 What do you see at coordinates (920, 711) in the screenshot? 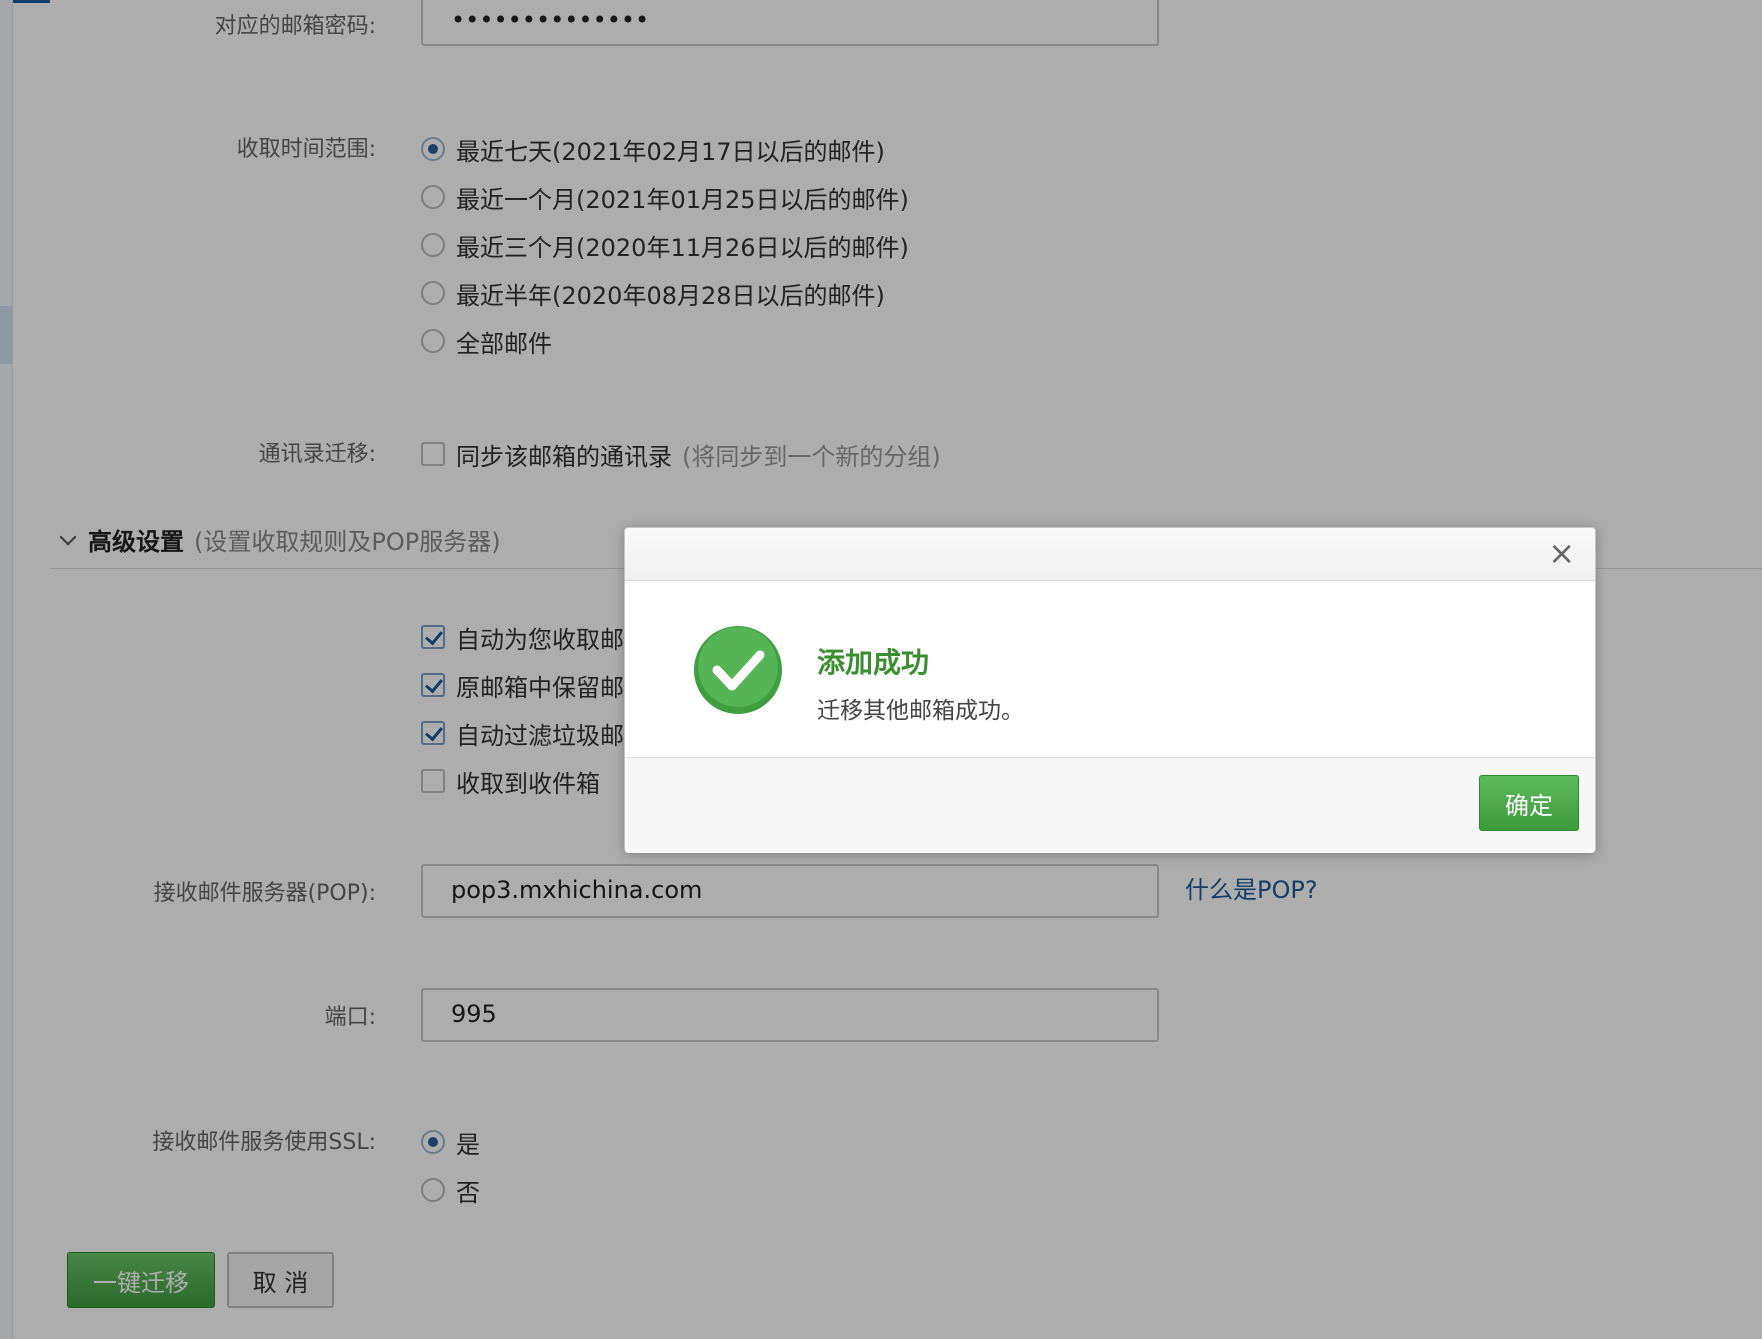
I see `dialog-message: 迁移其他邮箱成功。` at bounding box center [920, 711].